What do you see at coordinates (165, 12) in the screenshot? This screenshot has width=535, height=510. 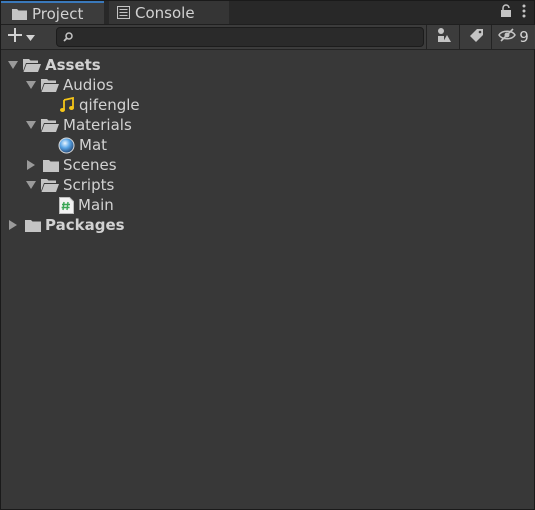 I see `tab-console-label: Console` at bounding box center [165, 12].